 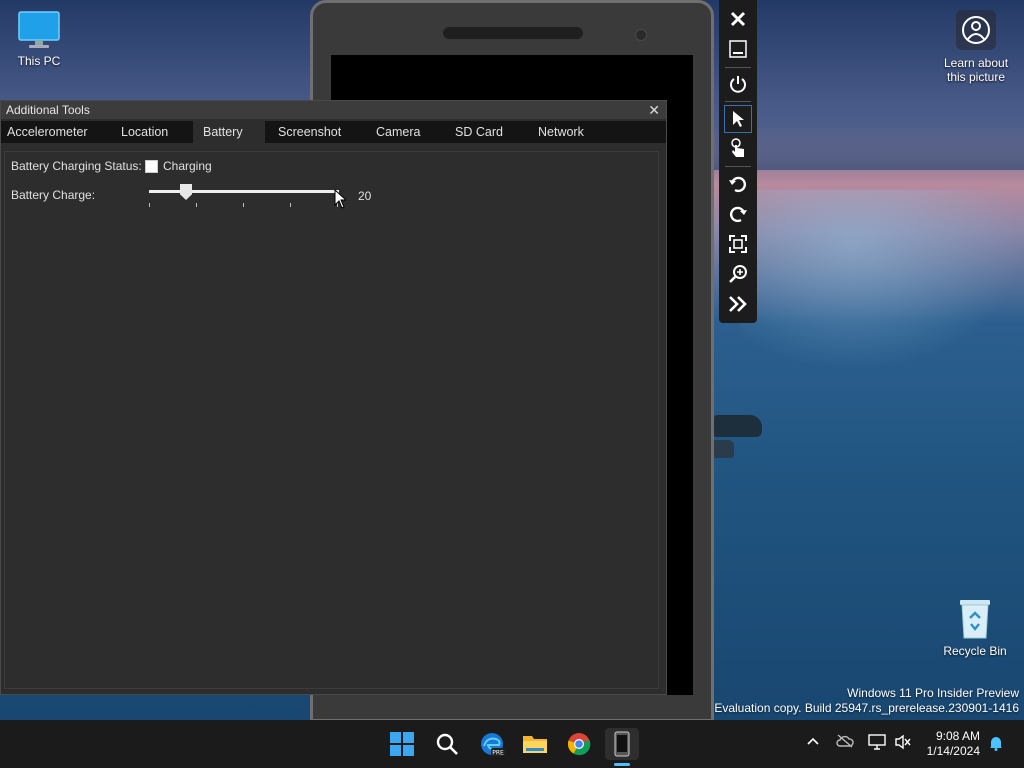 I want to click on battery-charge-value: 20, so click(x=365, y=196).